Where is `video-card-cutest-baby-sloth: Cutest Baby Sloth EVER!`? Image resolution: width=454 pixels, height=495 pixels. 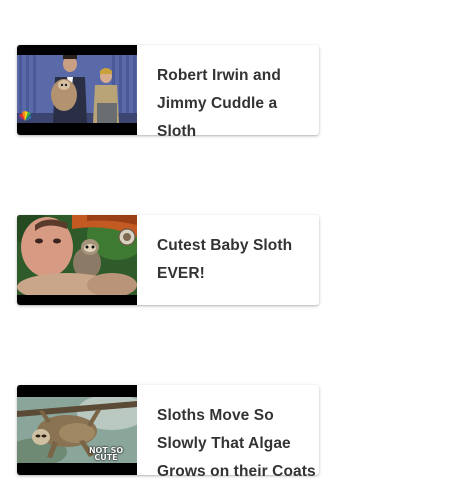 video-card-cutest-baby-sloth: Cutest Baby Sloth EVER! is located at coordinates (168, 260).